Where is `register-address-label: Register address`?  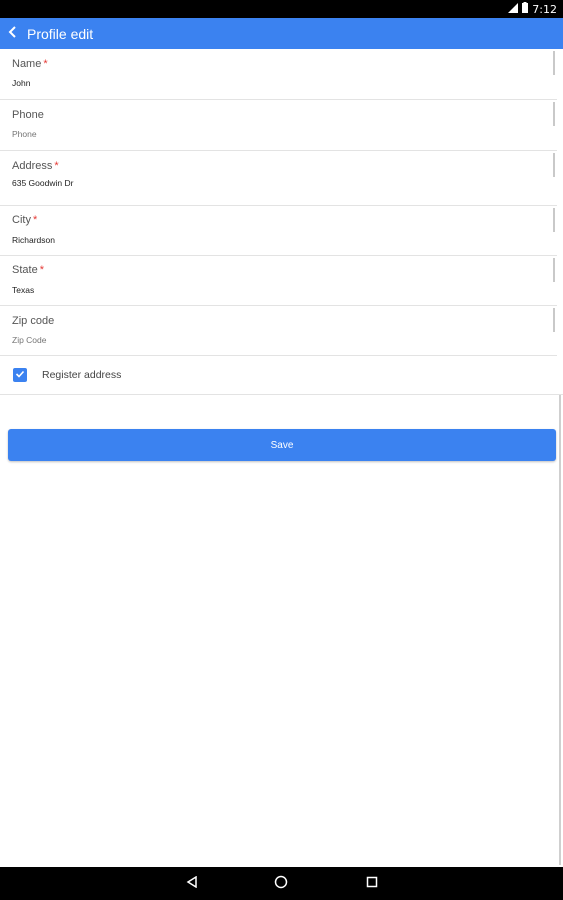
register-address-label: Register address is located at coordinates (82, 375).